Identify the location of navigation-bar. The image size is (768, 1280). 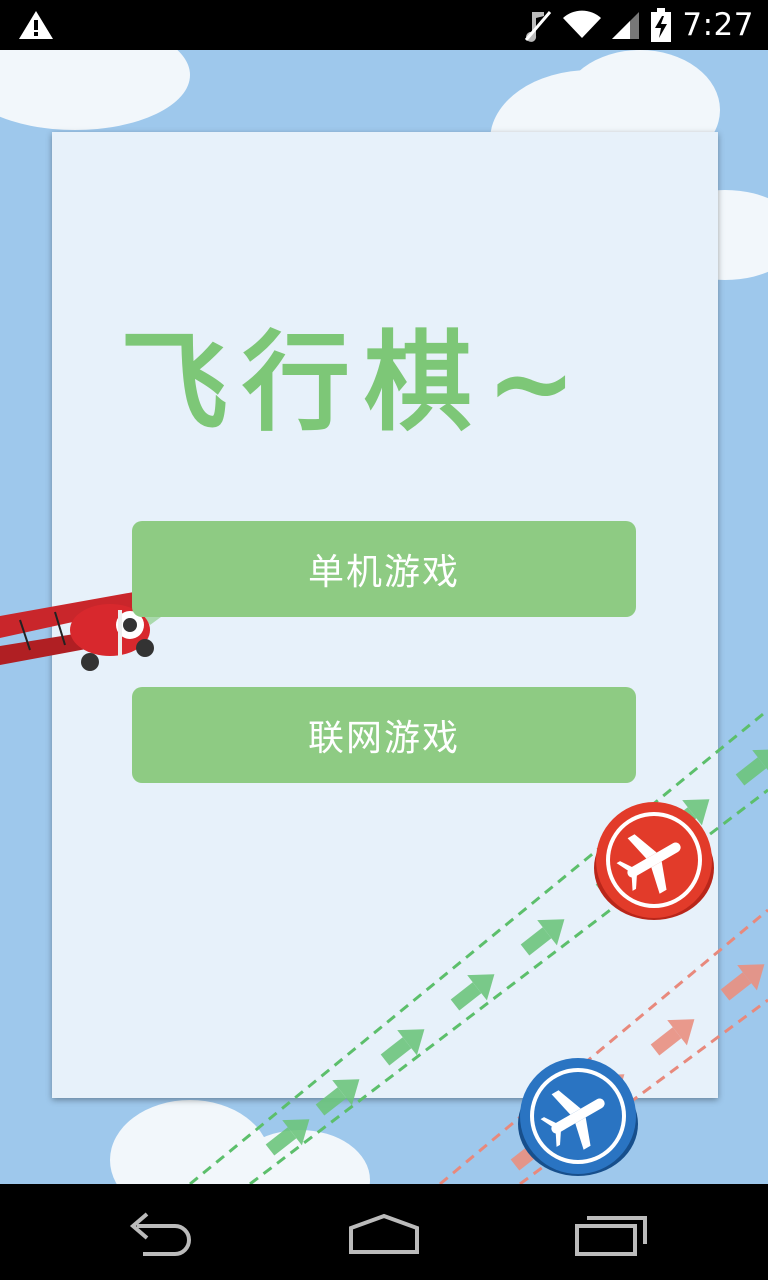
(384, 1232).